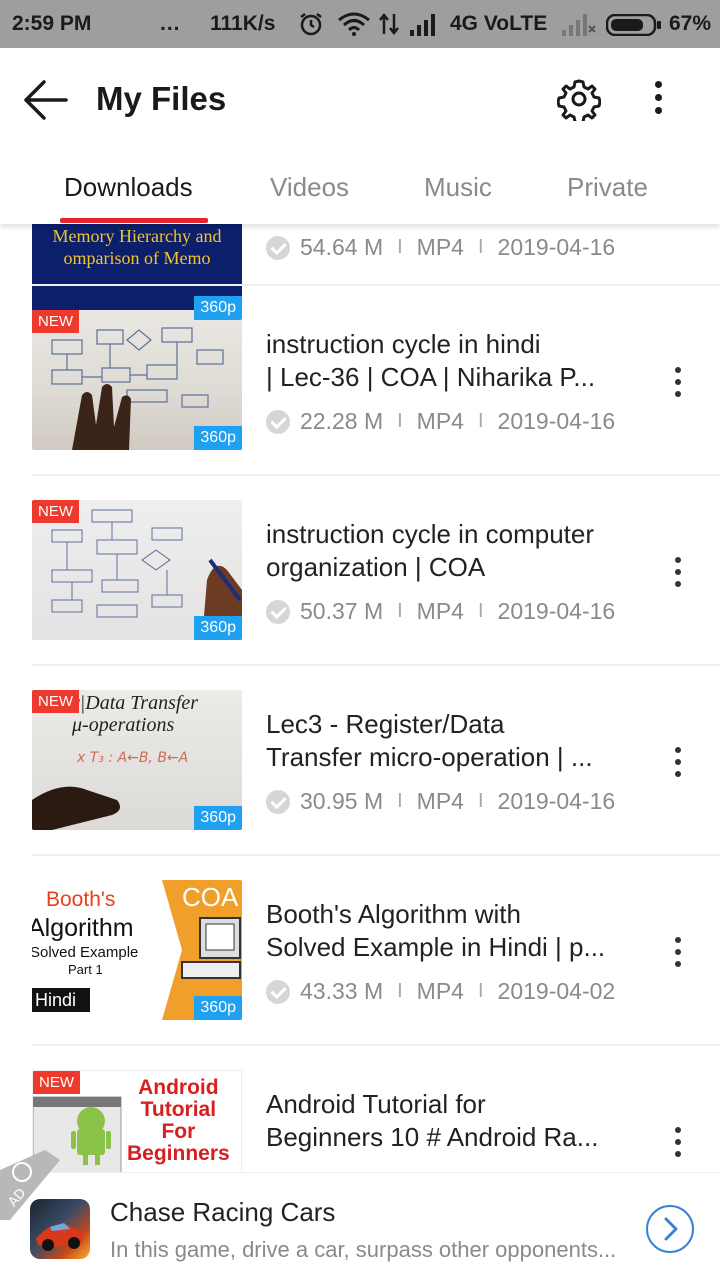 The width and height of the screenshot is (720, 1280). I want to click on file-meta: 22.28 M I MP4 I 2019-04-16, so click(440, 421).